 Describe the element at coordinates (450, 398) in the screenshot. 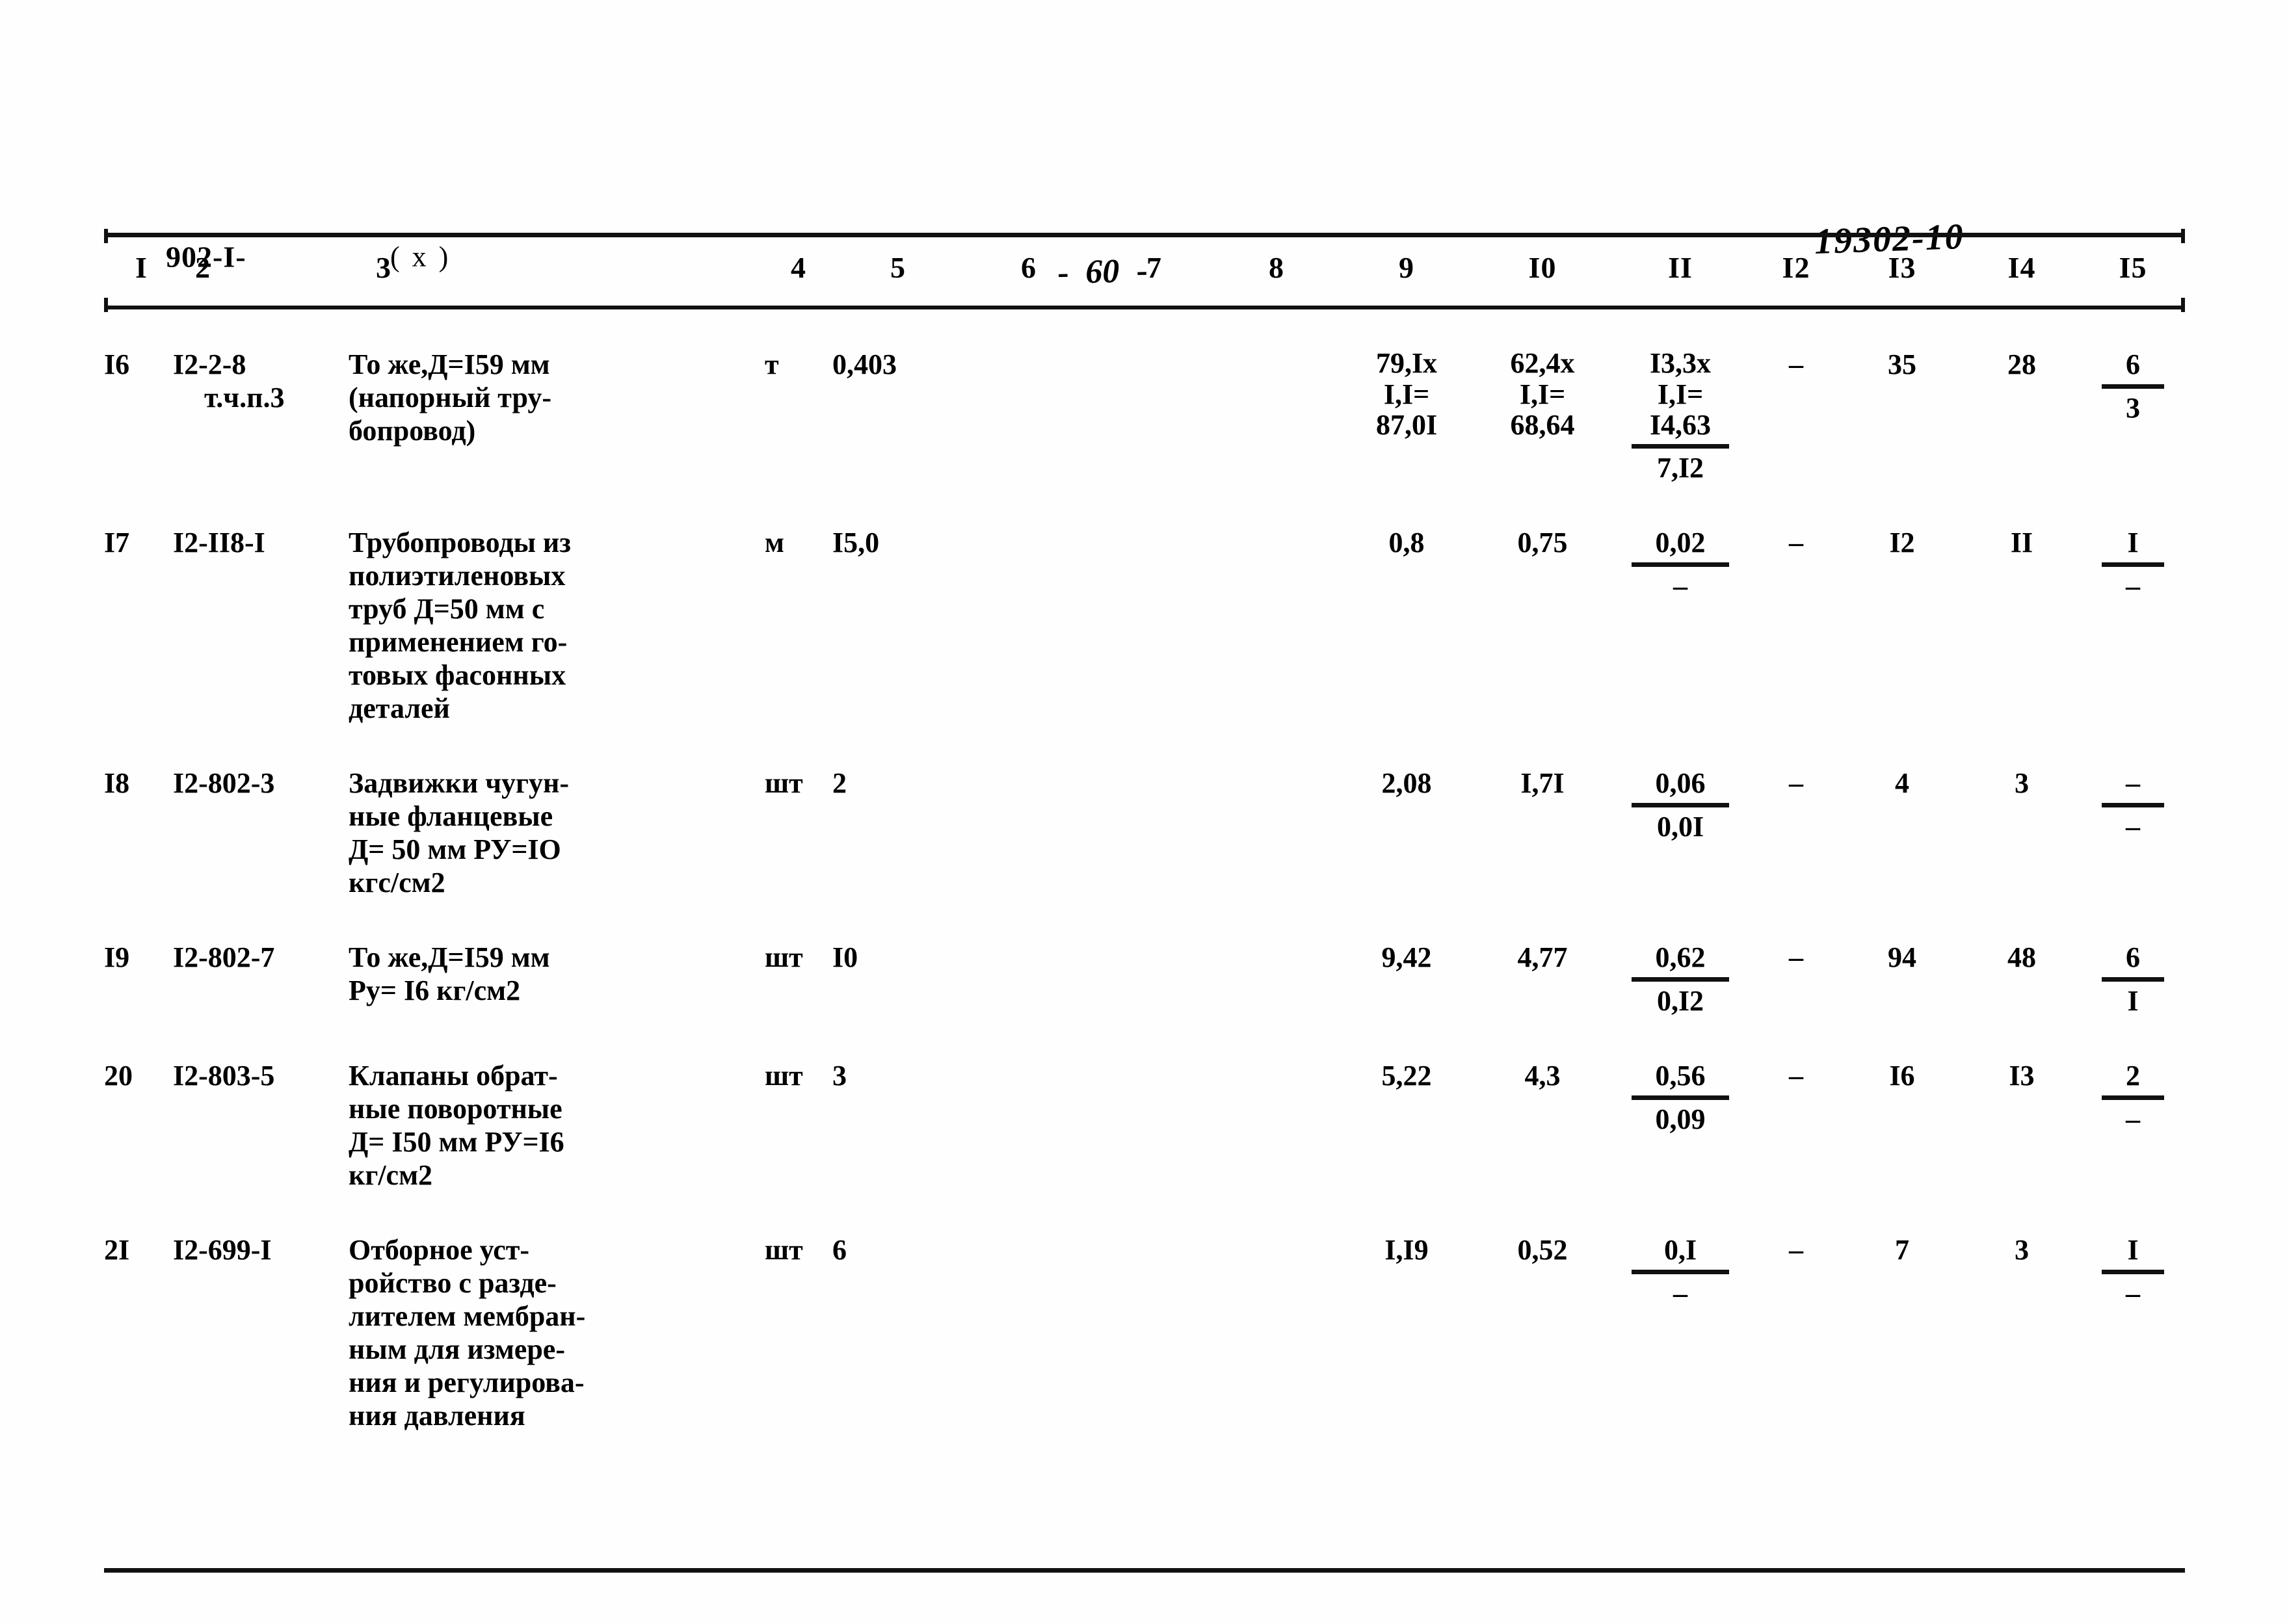

I see `desc-line: (напорный тру-` at that location.